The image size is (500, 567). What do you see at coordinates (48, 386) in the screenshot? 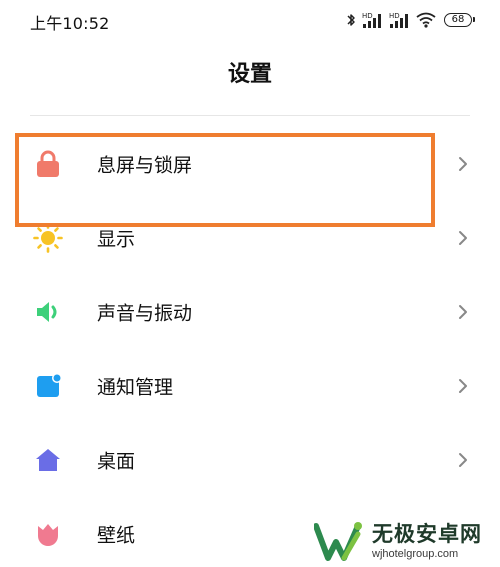
I see `notification-icon` at bounding box center [48, 386].